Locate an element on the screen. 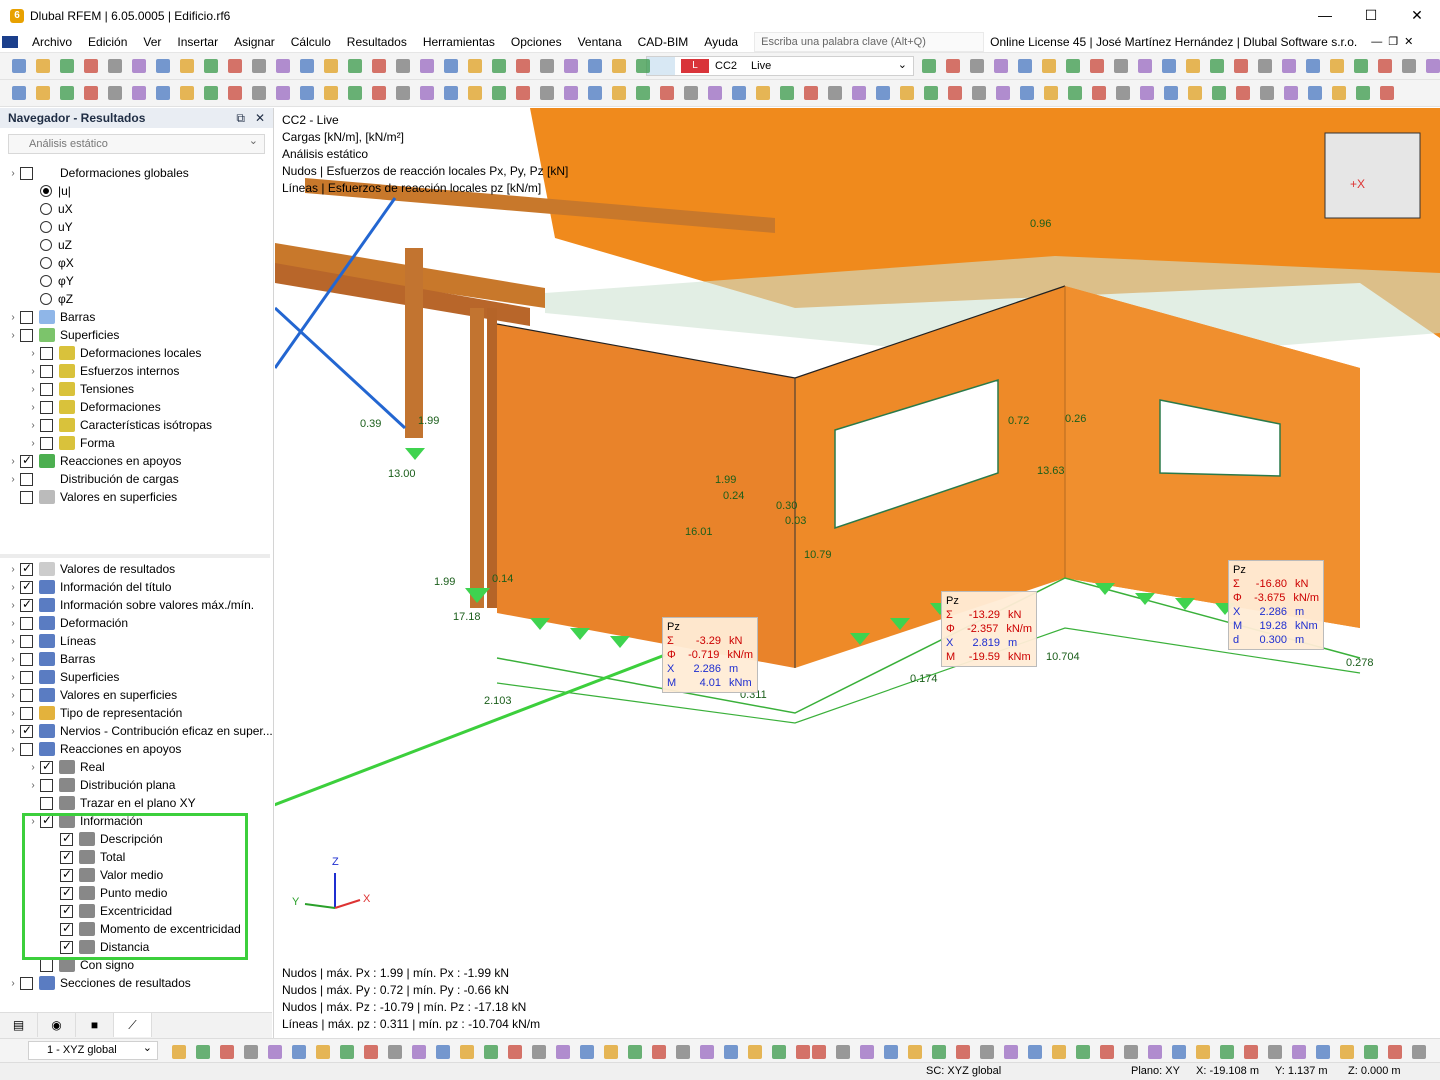 The height and width of the screenshot is (1080, 1440). menu-insertar: Insertar is located at coordinates (197, 42).